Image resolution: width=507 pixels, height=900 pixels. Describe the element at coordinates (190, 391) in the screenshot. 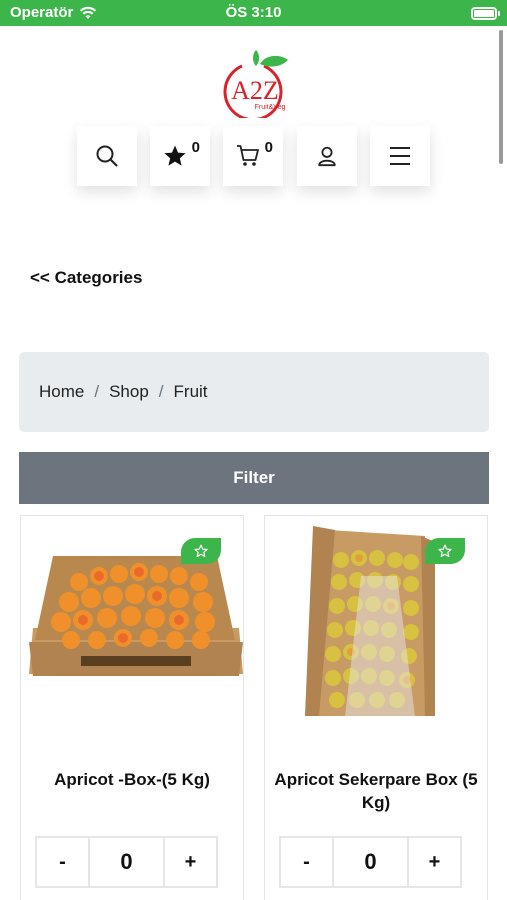

I see `breadcrumb-fruit: Fruit` at that location.